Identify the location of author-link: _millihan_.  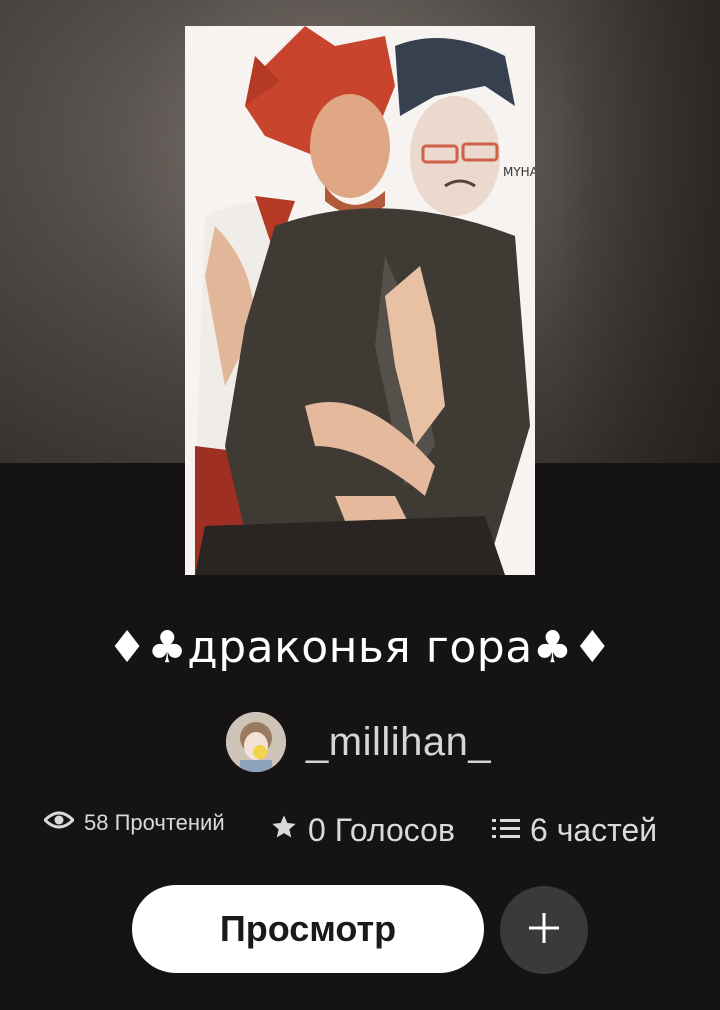
(358, 742).